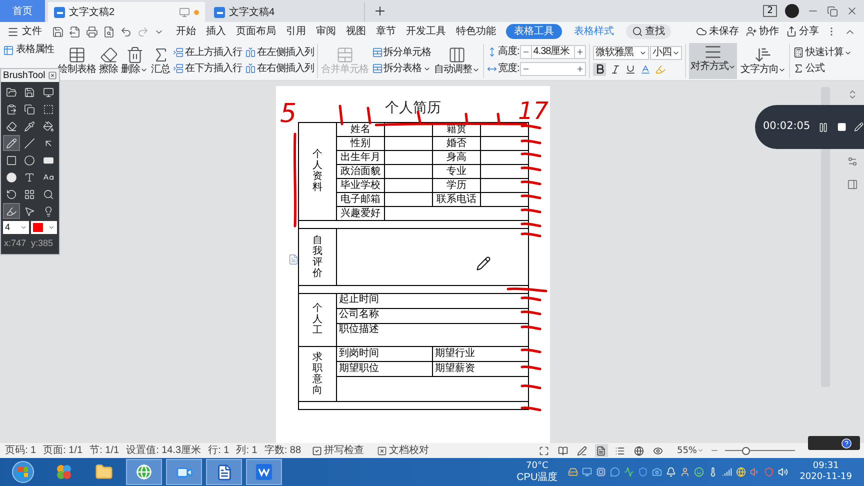 This screenshot has width=864, height=486. What do you see at coordinates (207, 68) in the screenshot?
I see `insert-button: 在下方插入行` at bounding box center [207, 68].